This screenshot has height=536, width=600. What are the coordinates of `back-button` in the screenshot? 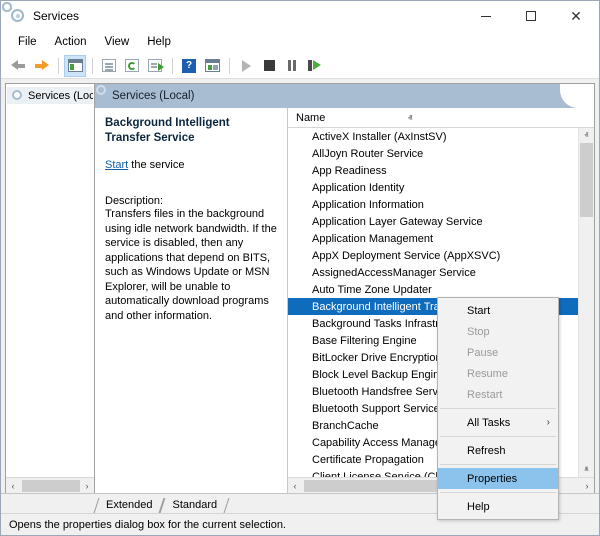 It's located at (18, 66).